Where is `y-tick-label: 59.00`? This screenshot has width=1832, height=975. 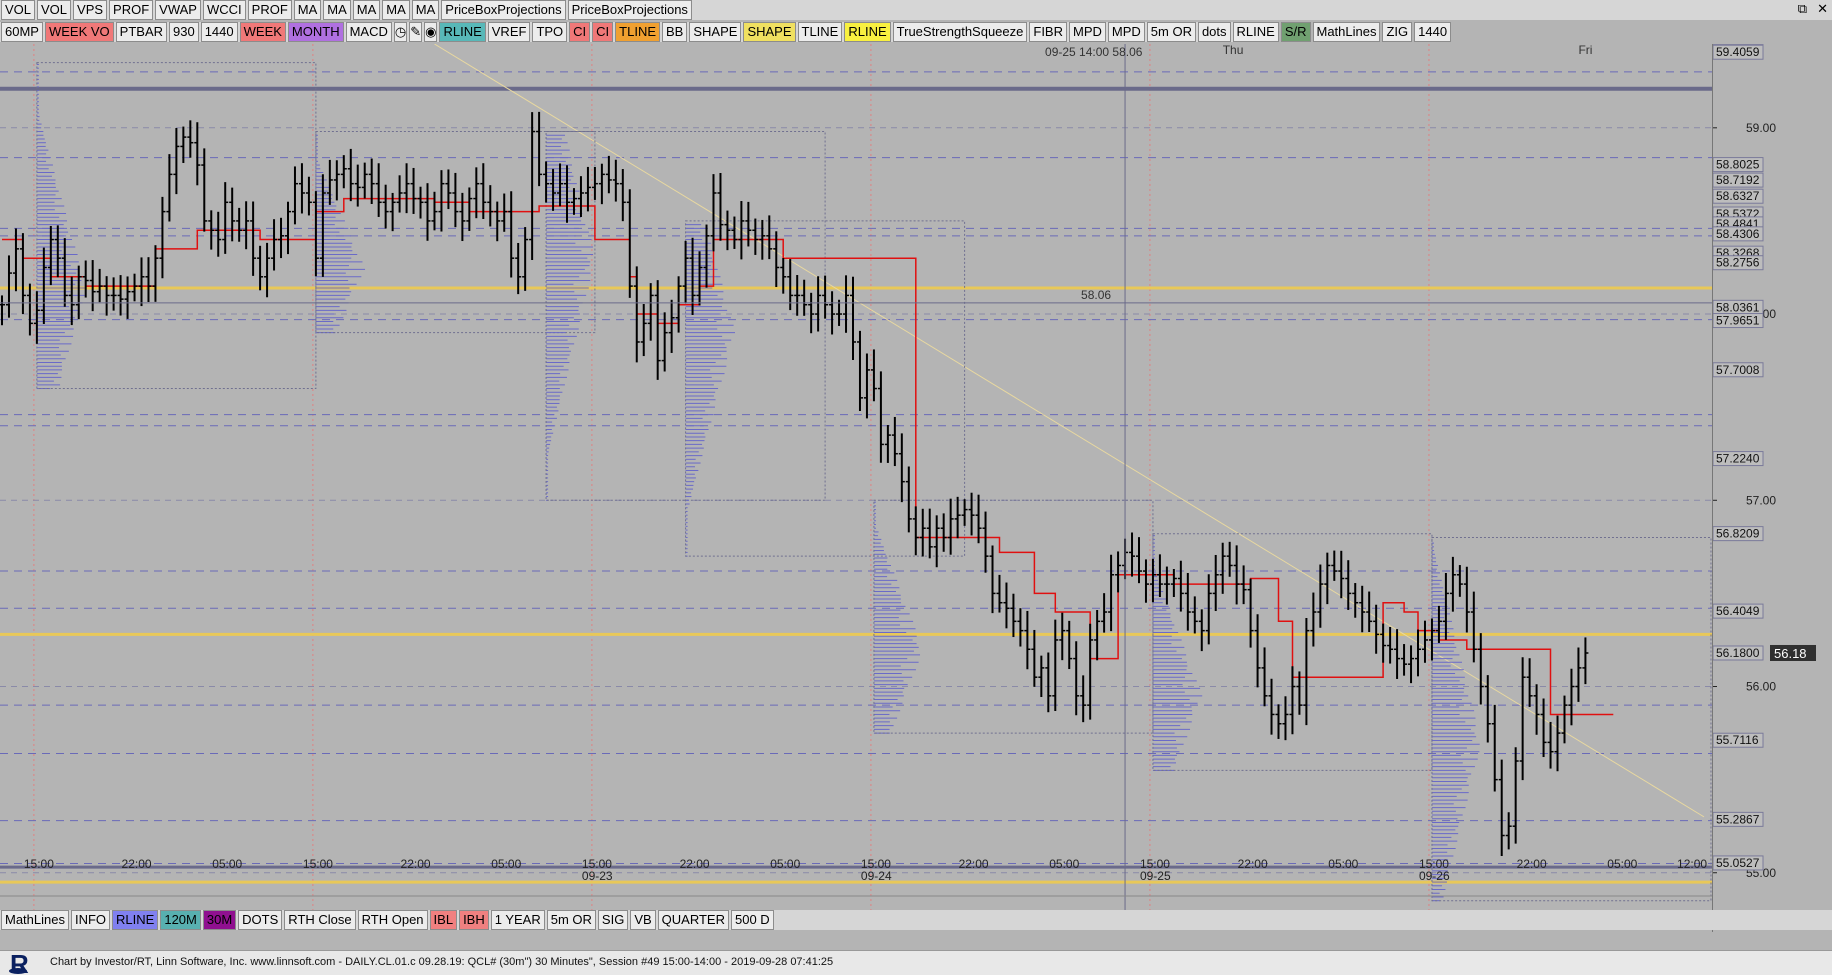
y-tick-label: 59.00 is located at coordinates (1761, 128).